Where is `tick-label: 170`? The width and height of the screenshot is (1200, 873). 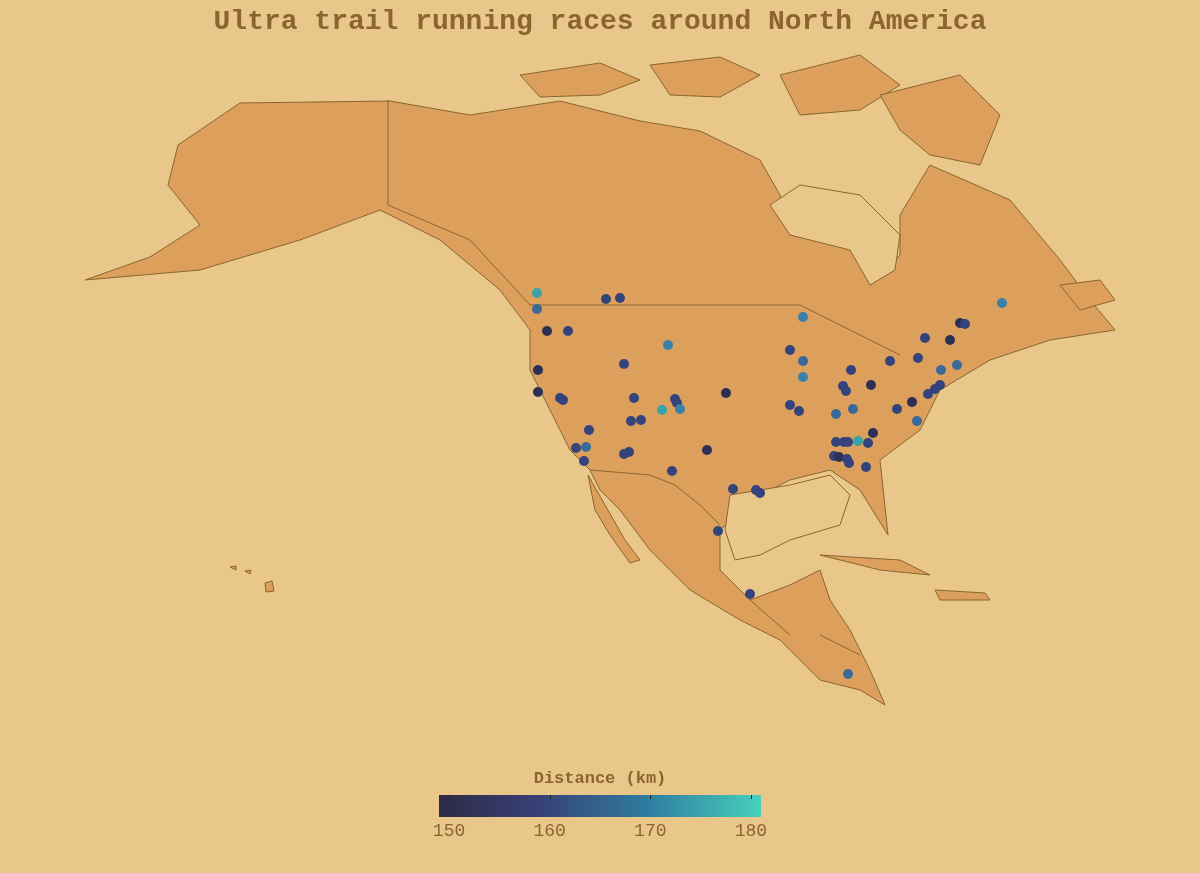
tick-label: 170 is located at coordinates (650, 831).